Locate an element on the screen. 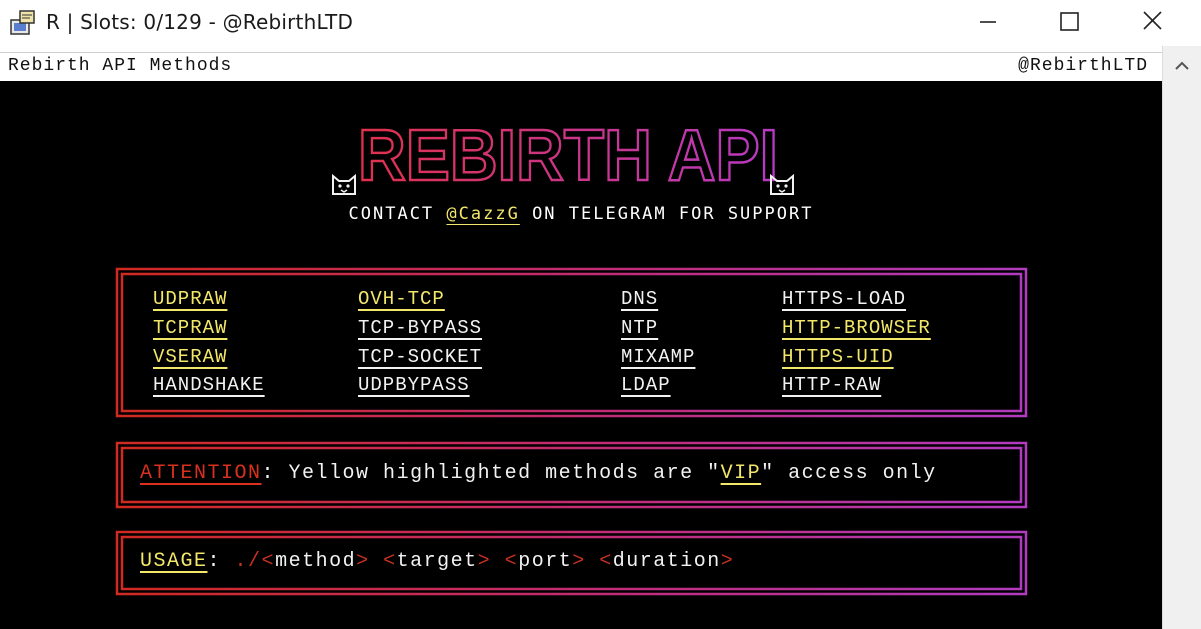 The width and height of the screenshot is (1201, 629). chevron-up-icon is located at coordinates (1182, 65).